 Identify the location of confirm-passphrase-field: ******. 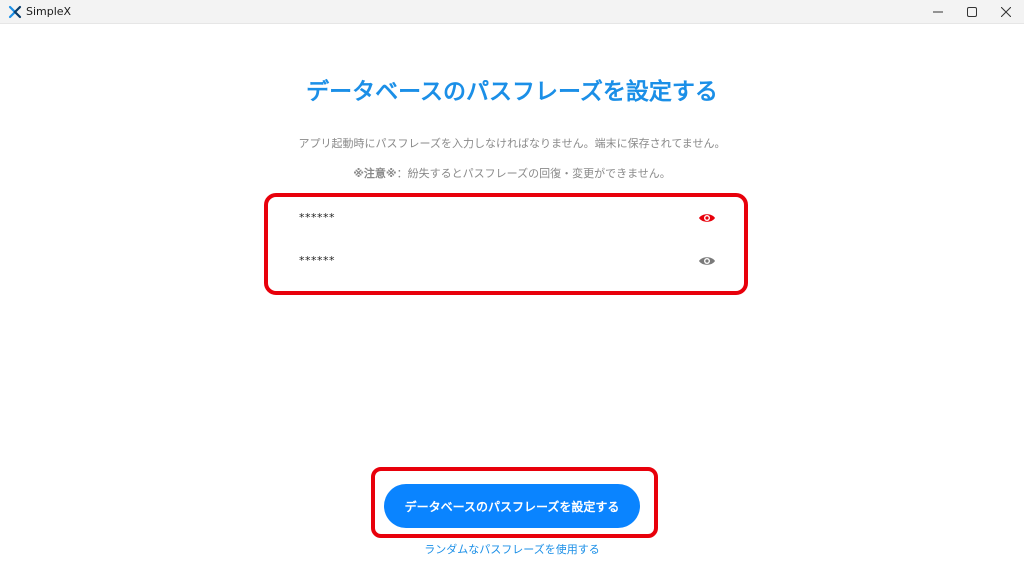
(505, 261).